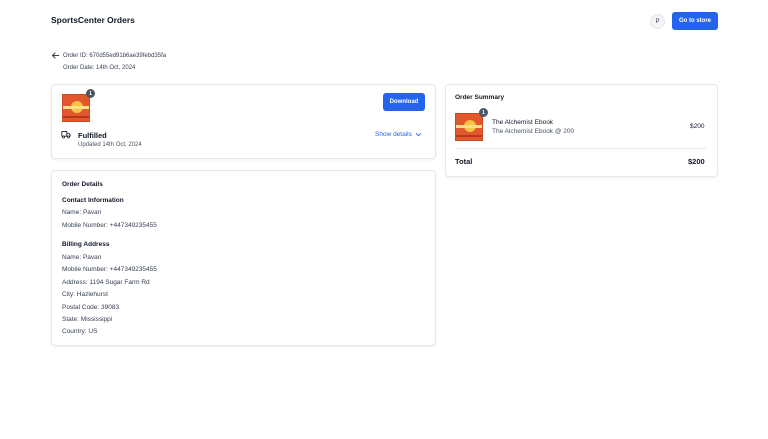  I want to click on summary-product-thumbnail, so click(469, 127).